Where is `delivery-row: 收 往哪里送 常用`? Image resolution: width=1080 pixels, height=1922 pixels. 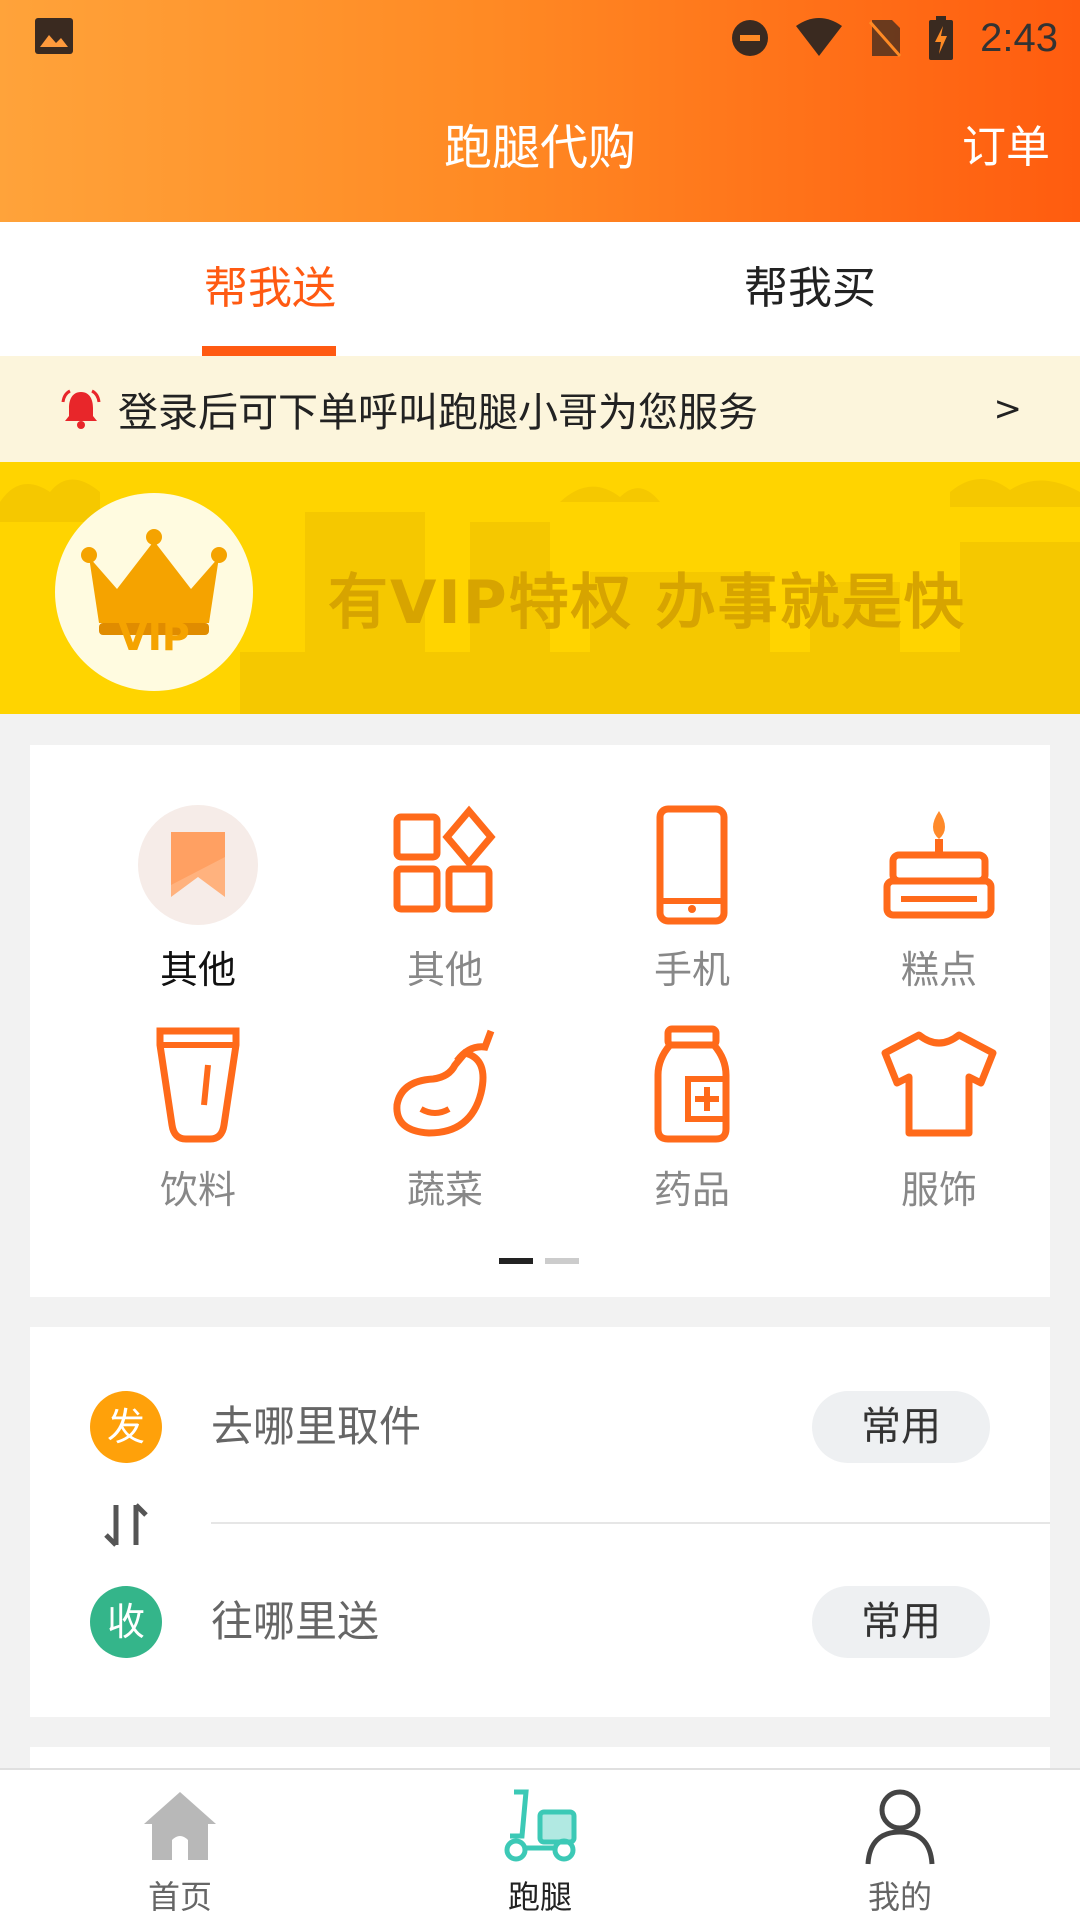
delivery-row: 收 往哪里送 常用 is located at coordinates (540, 1622).